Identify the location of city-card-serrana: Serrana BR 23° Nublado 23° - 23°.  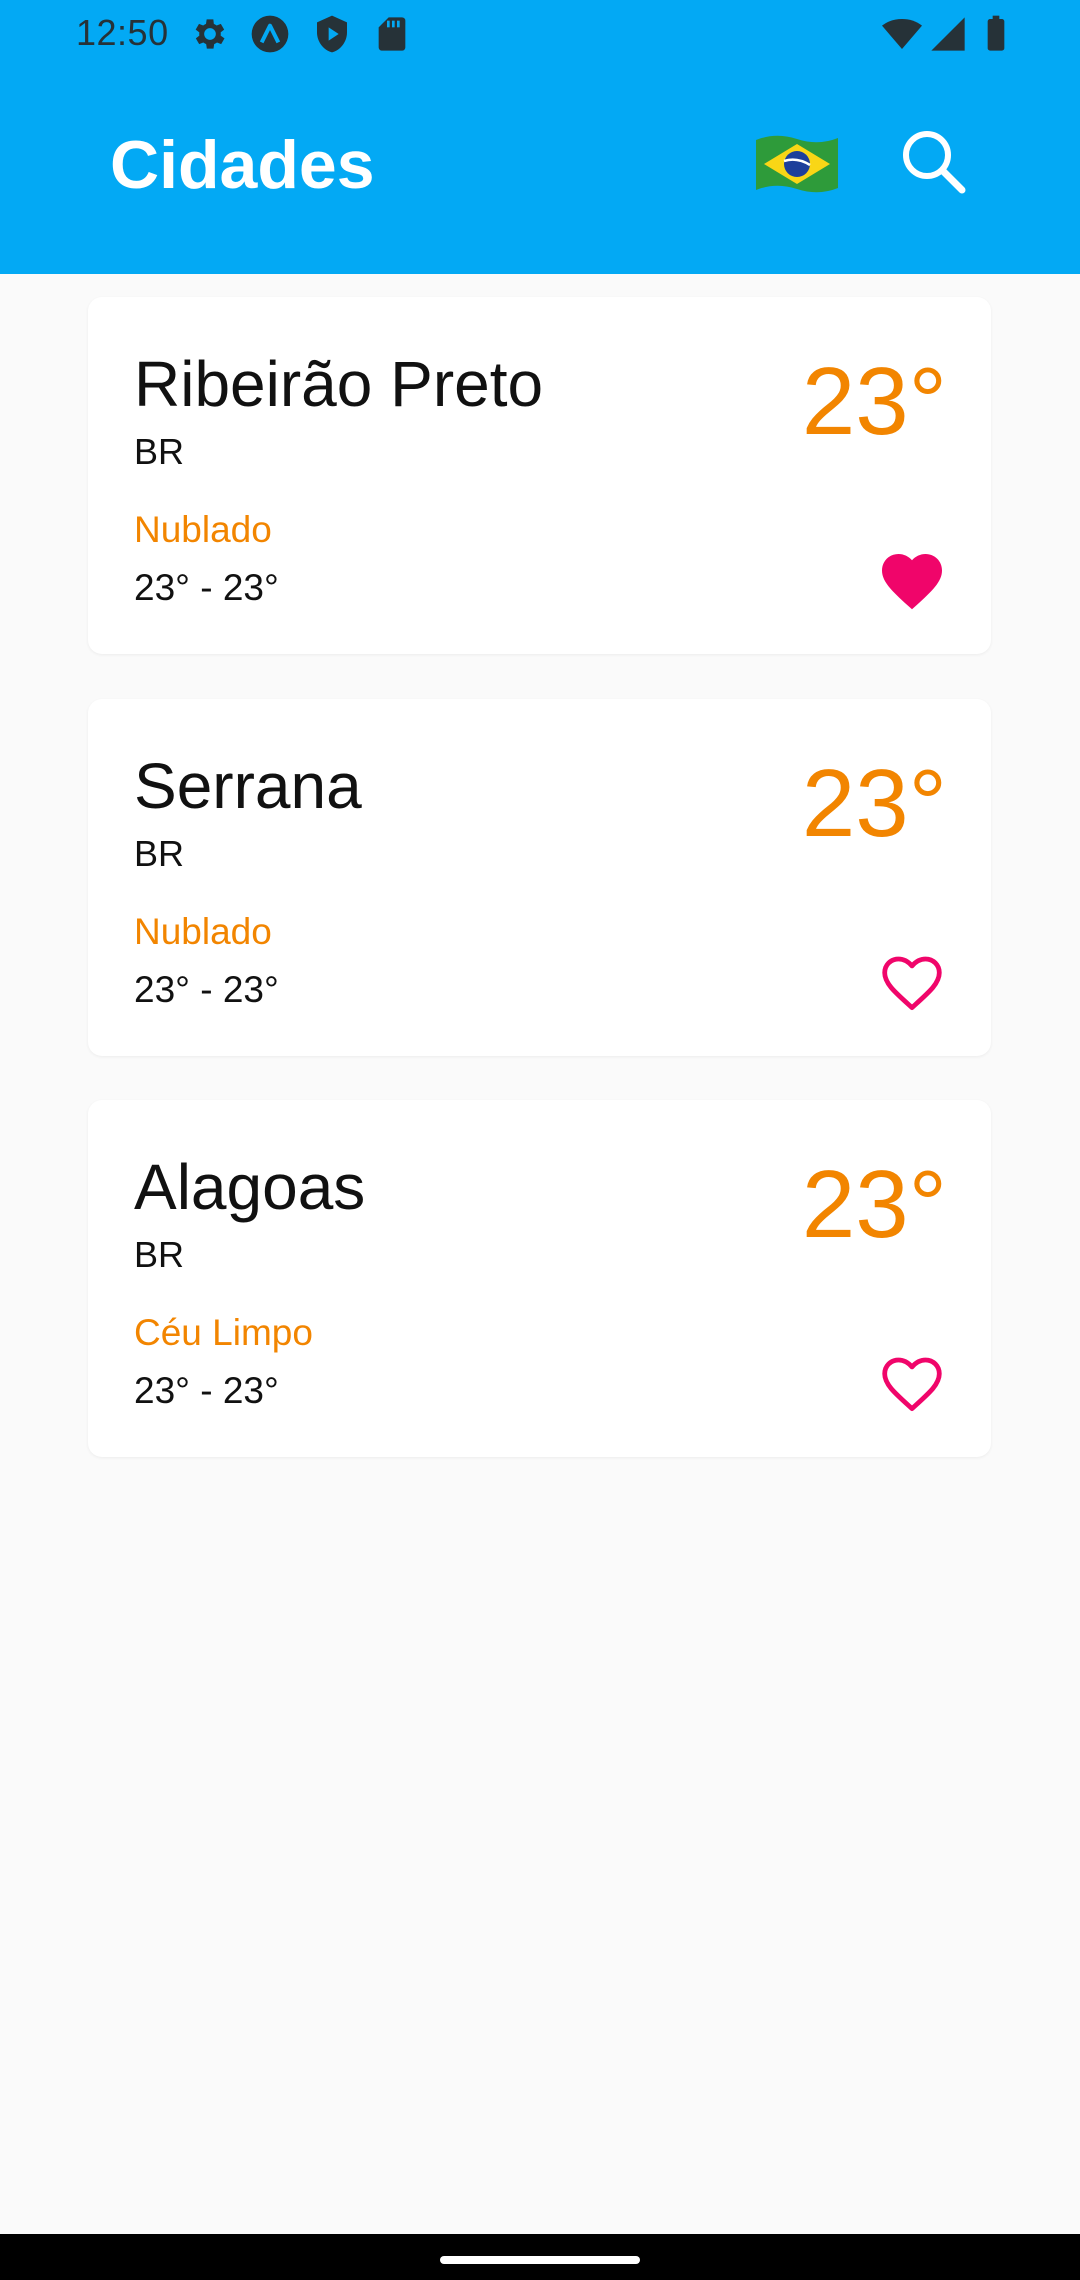
(539, 877).